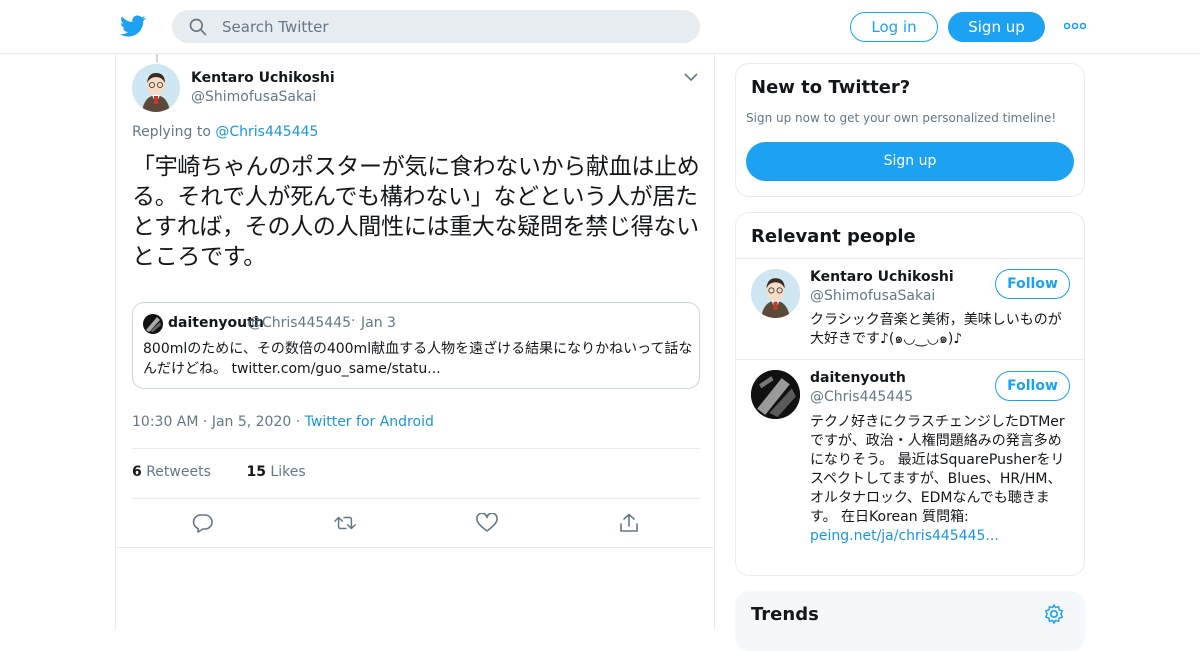 This screenshot has width=1200, height=651. What do you see at coordinates (691, 77) in the screenshot?
I see `chevron-down-icon` at bounding box center [691, 77].